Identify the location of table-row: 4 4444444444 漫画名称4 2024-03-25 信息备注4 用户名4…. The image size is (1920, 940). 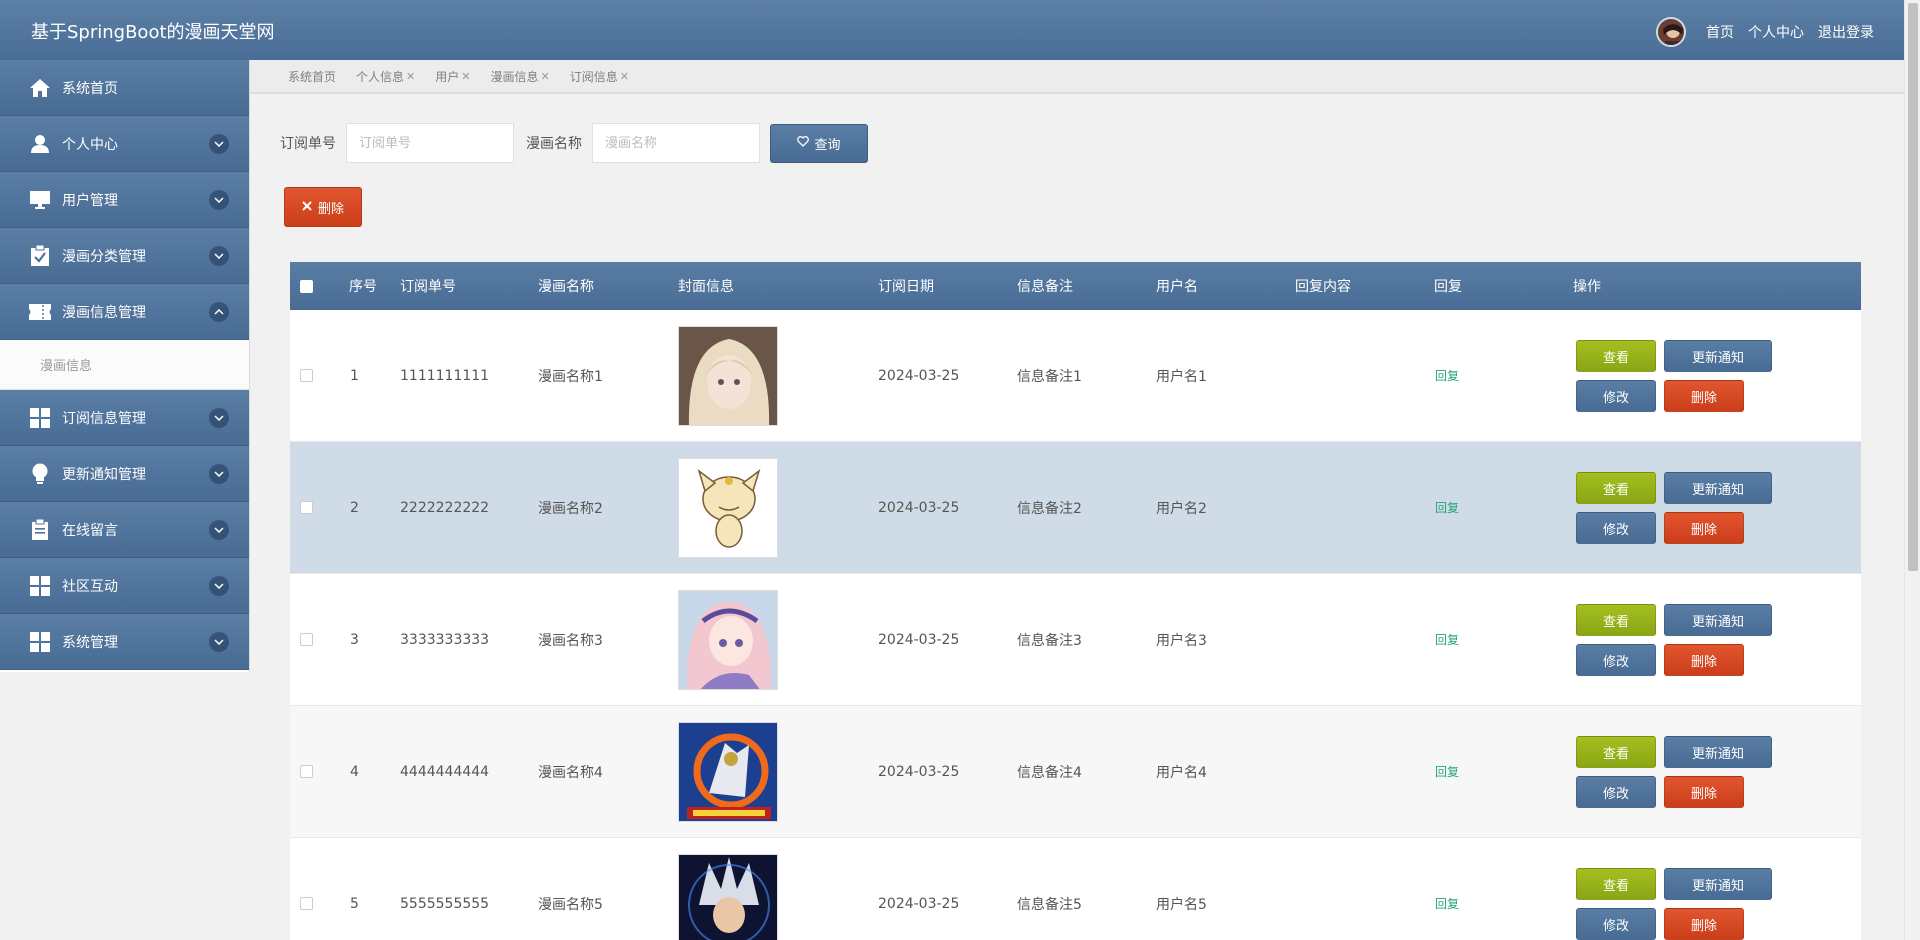
(1075, 772).